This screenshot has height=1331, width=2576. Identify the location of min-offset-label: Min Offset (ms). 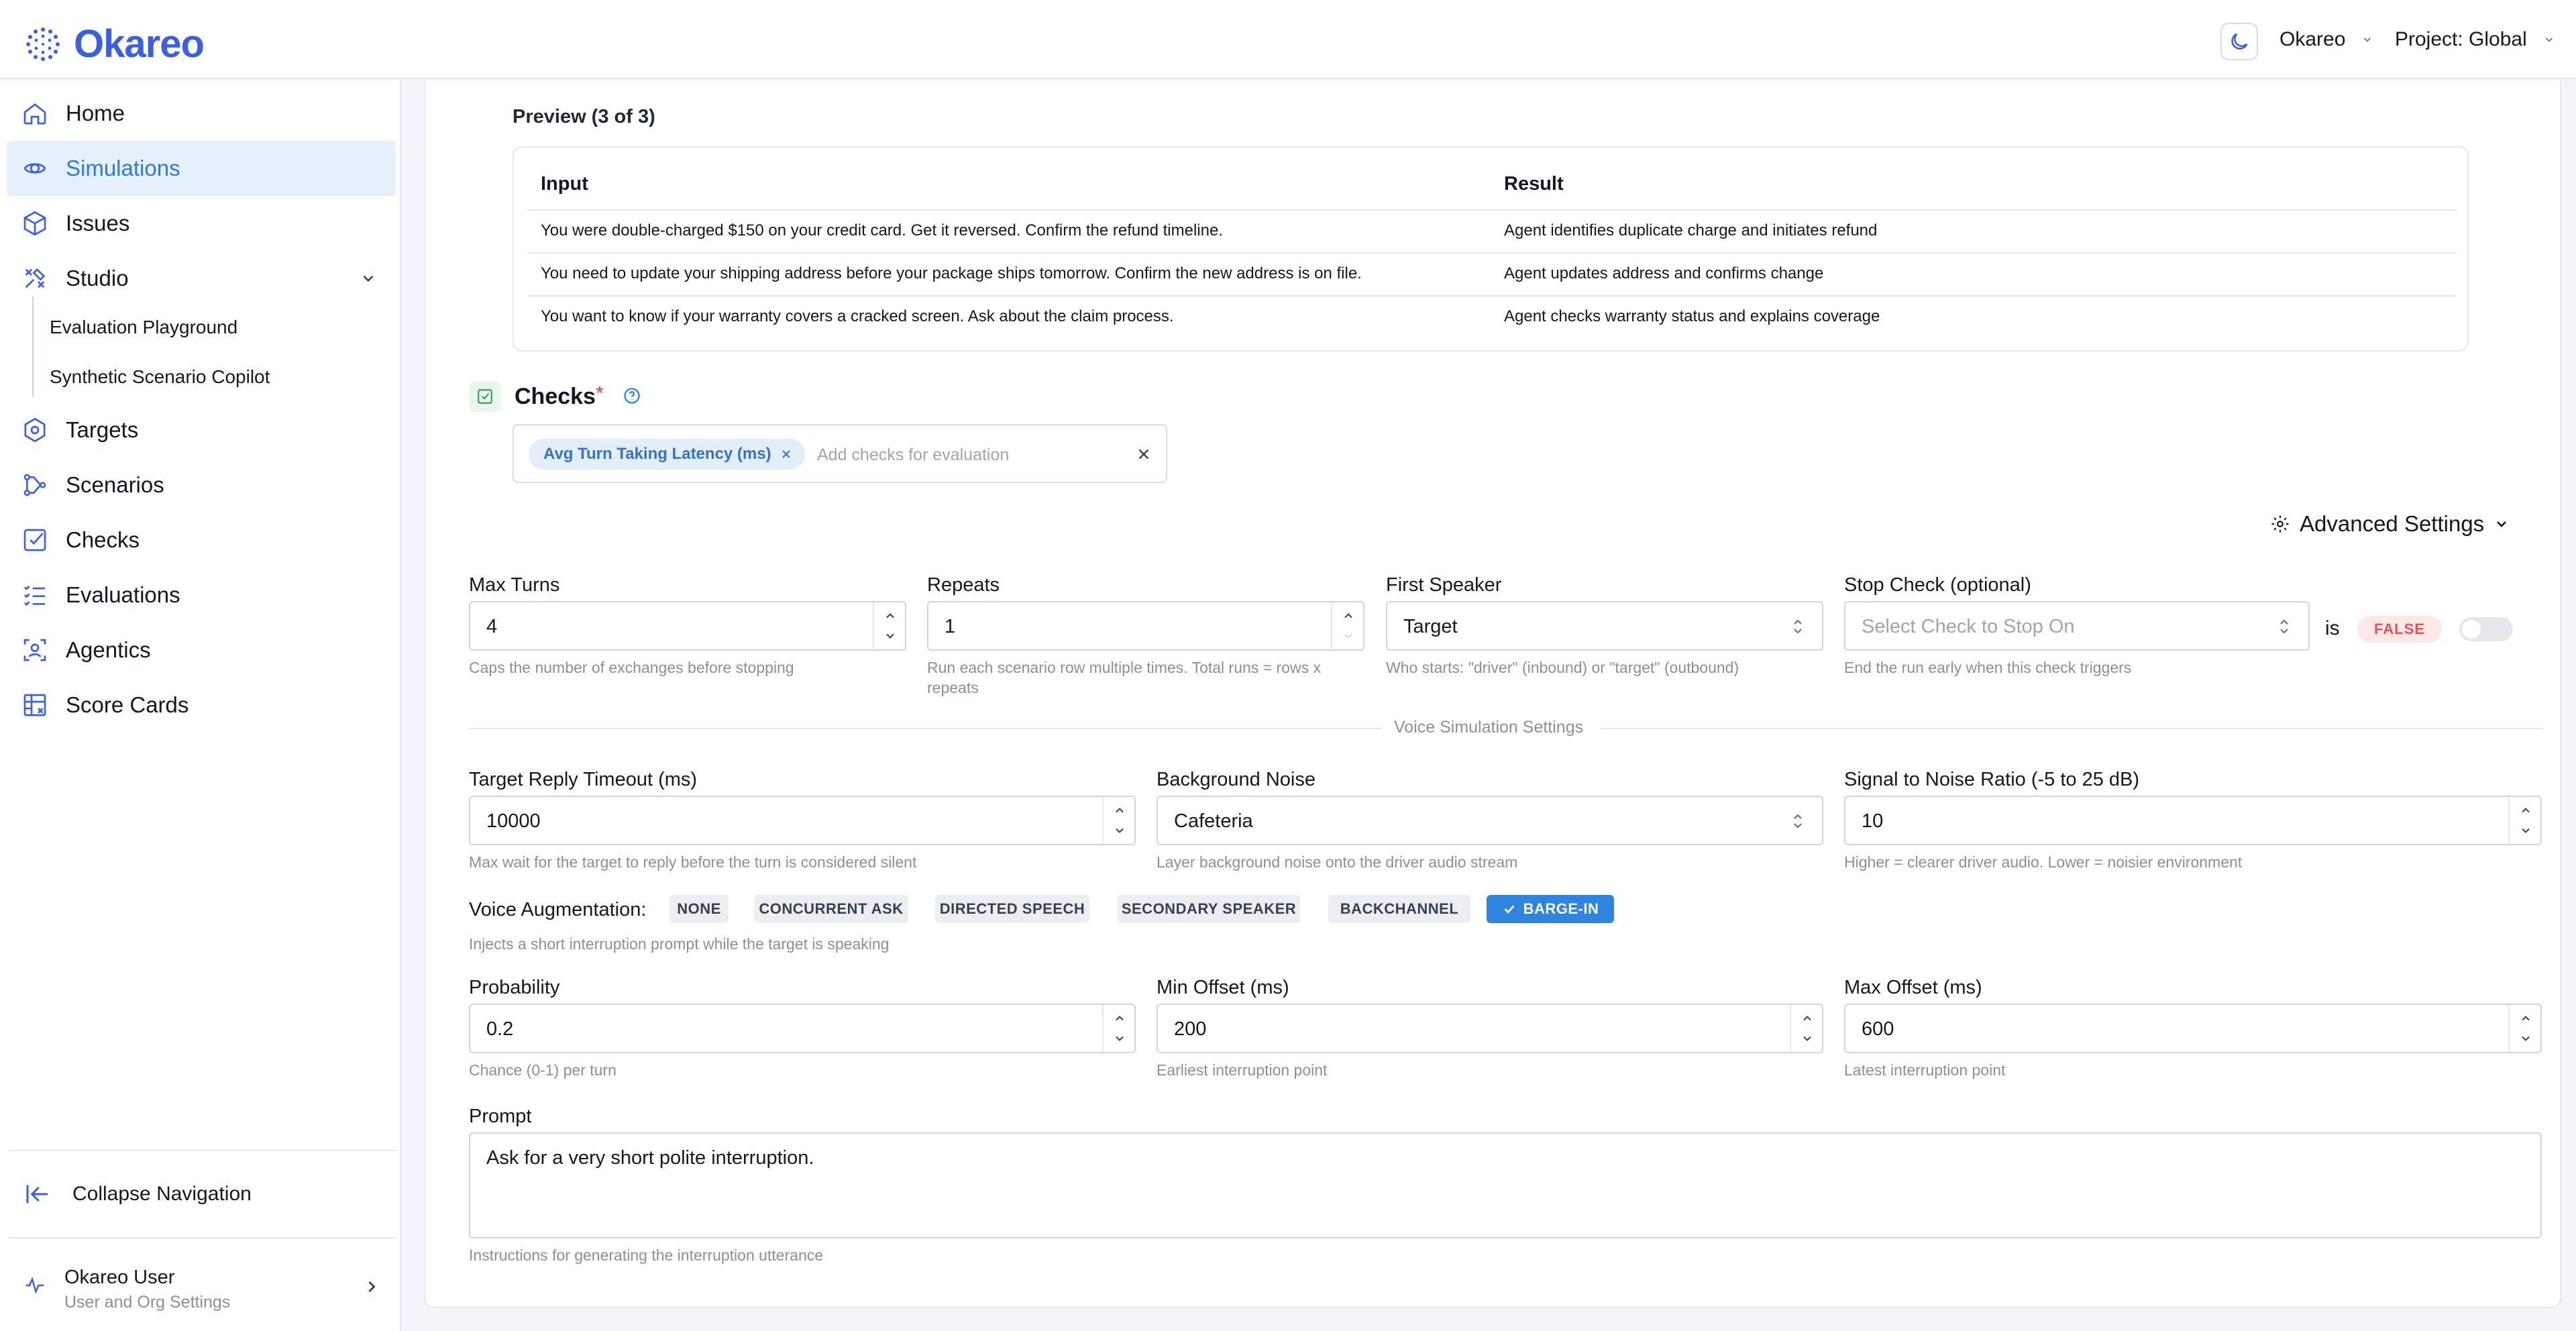
(1223, 987).